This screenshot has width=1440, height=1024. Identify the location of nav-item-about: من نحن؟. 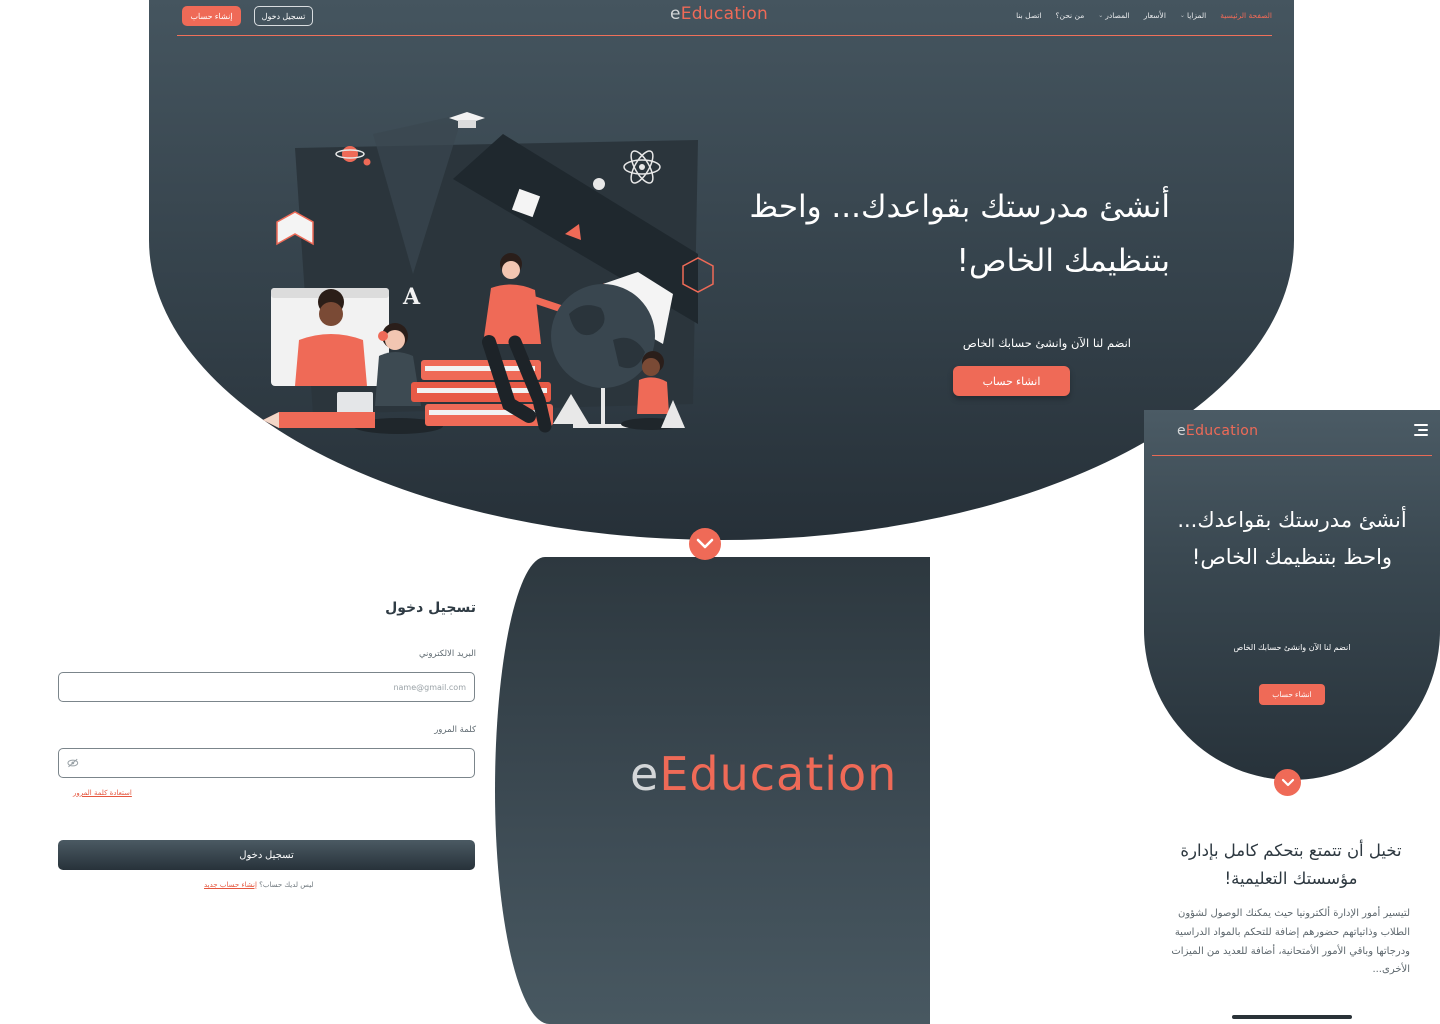
(1070, 15).